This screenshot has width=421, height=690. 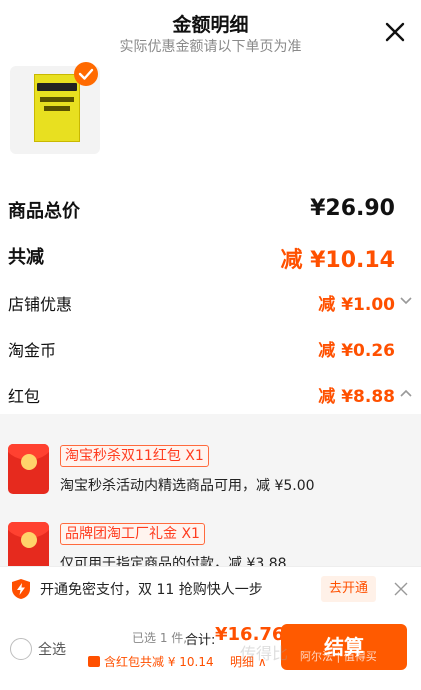 I want to click on coupon-desc: 淘宝秒杀活动内精选商品可用，减 ¥5.00, so click(x=187, y=486).